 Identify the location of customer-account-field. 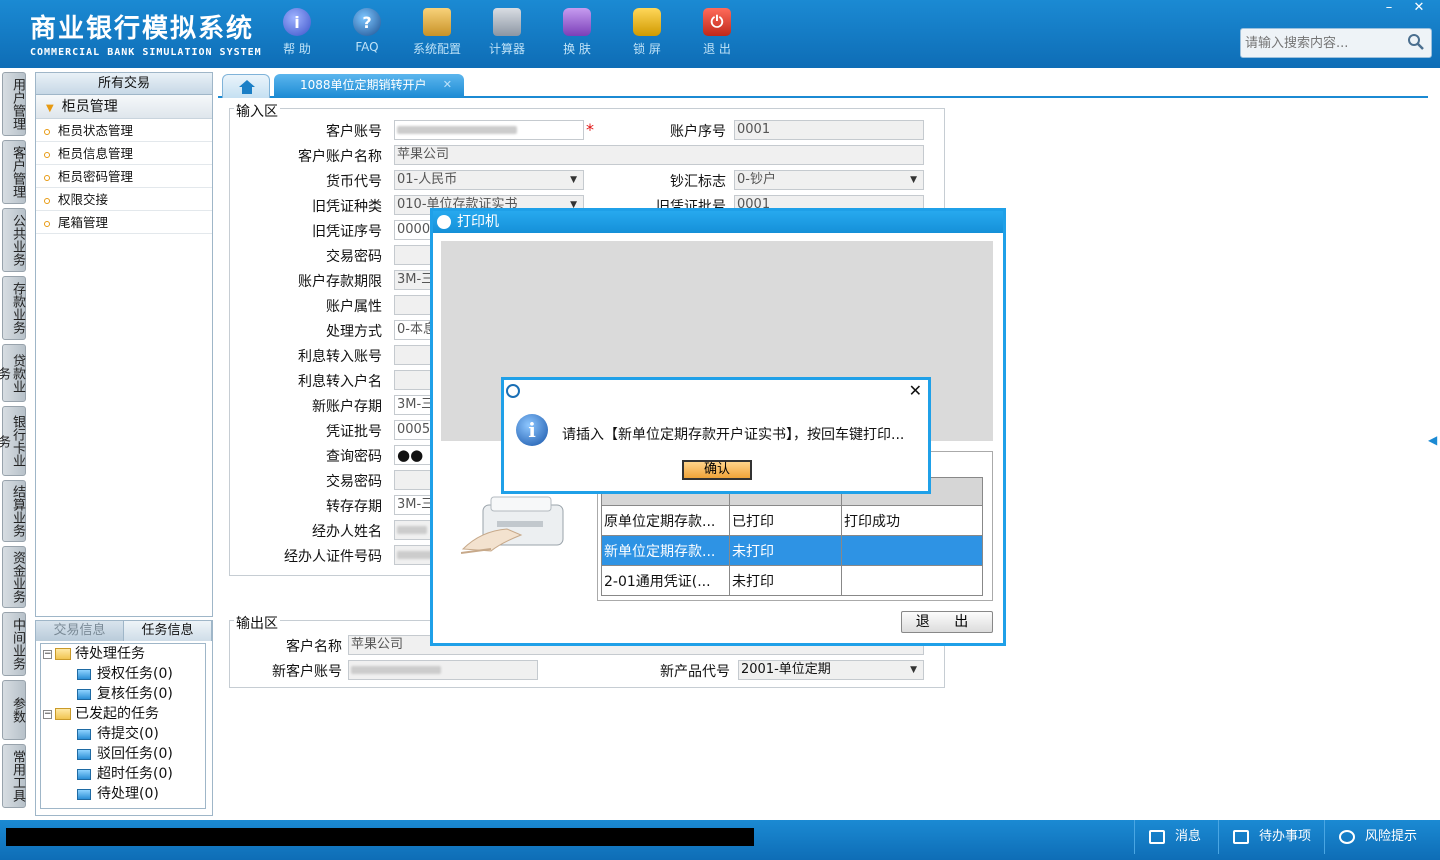
(489, 130).